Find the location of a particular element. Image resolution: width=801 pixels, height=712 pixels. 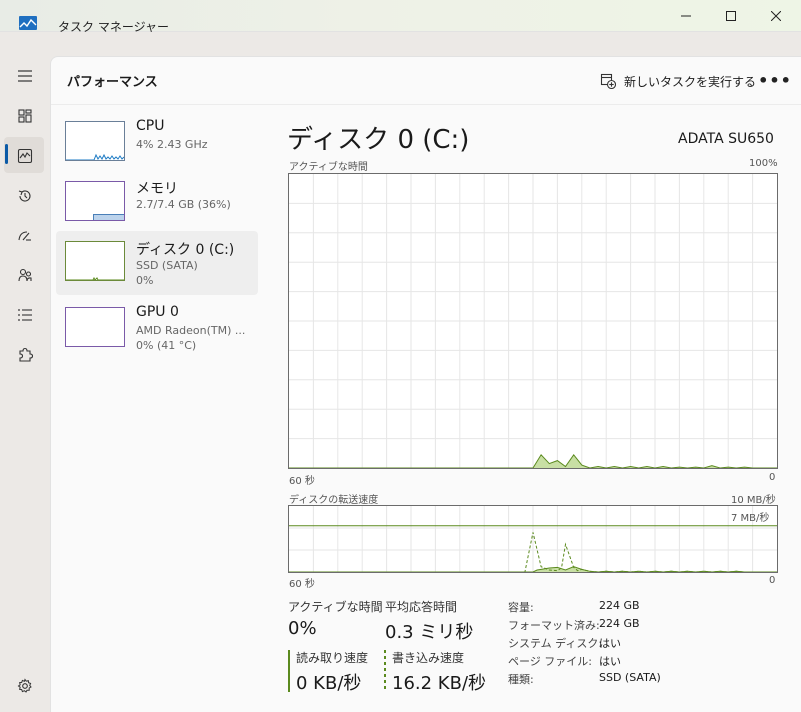

device-item-disk-0: ディスク 0 (C:) SSD (SATA) 0% is located at coordinates (157, 263).